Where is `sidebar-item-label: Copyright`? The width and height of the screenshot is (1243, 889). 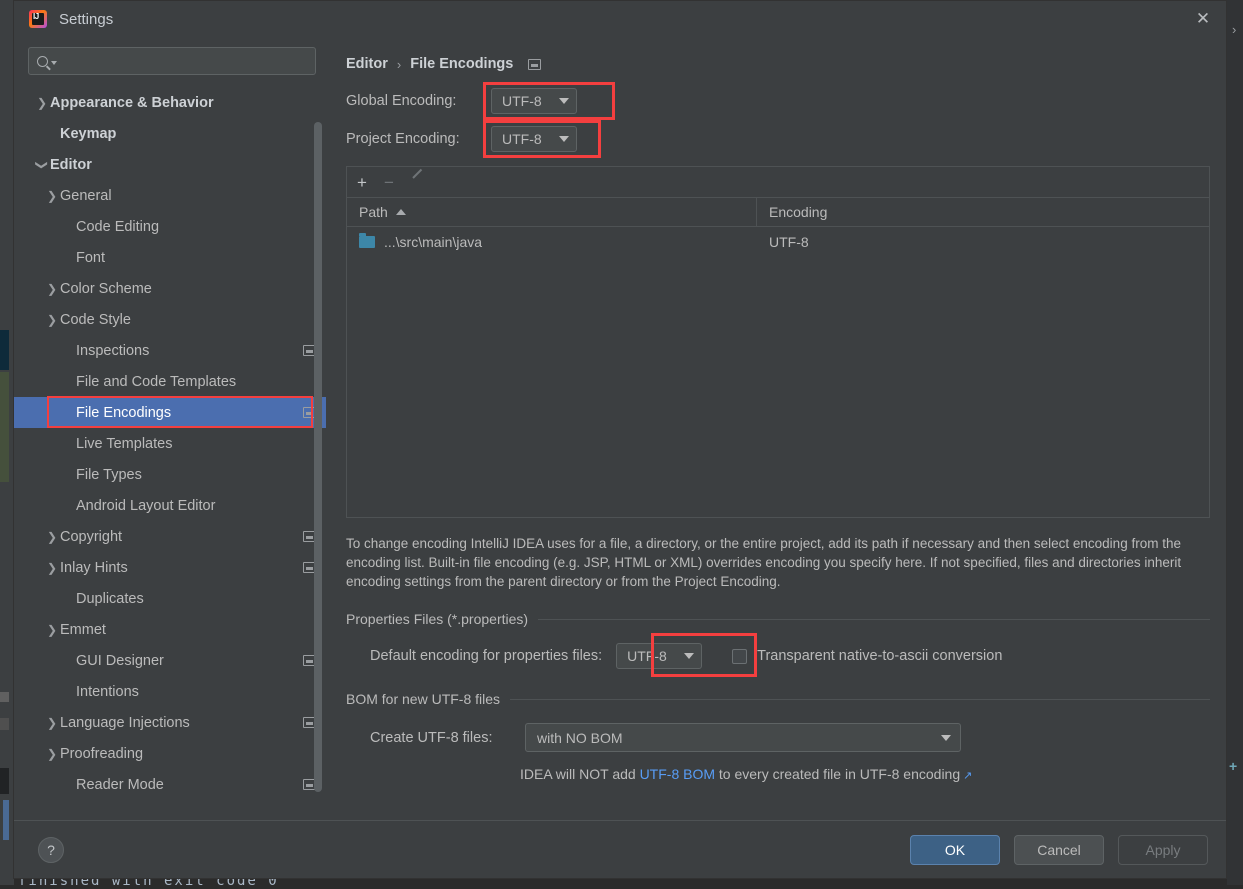 sidebar-item-label: Copyright is located at coordinates (91, 537).